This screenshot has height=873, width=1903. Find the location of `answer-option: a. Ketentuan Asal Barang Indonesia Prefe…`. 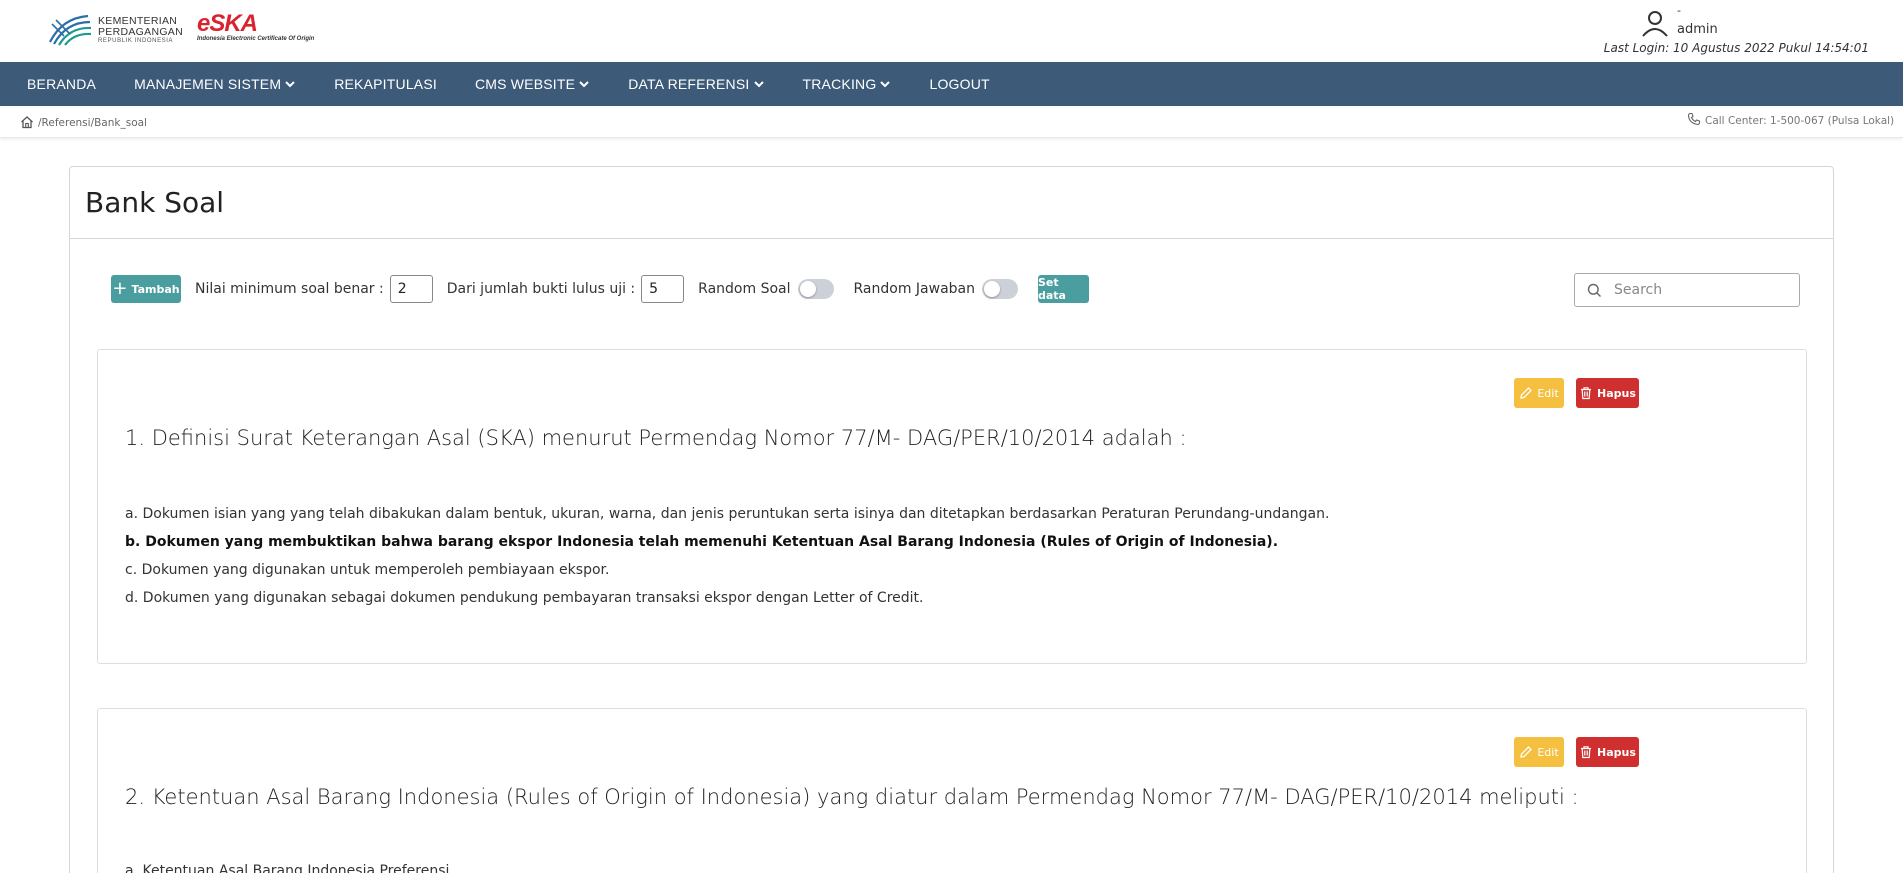

answer-option: a. Ketentuan Asal Barang Indonesia Prefe… is located at coordinates (287, 868).